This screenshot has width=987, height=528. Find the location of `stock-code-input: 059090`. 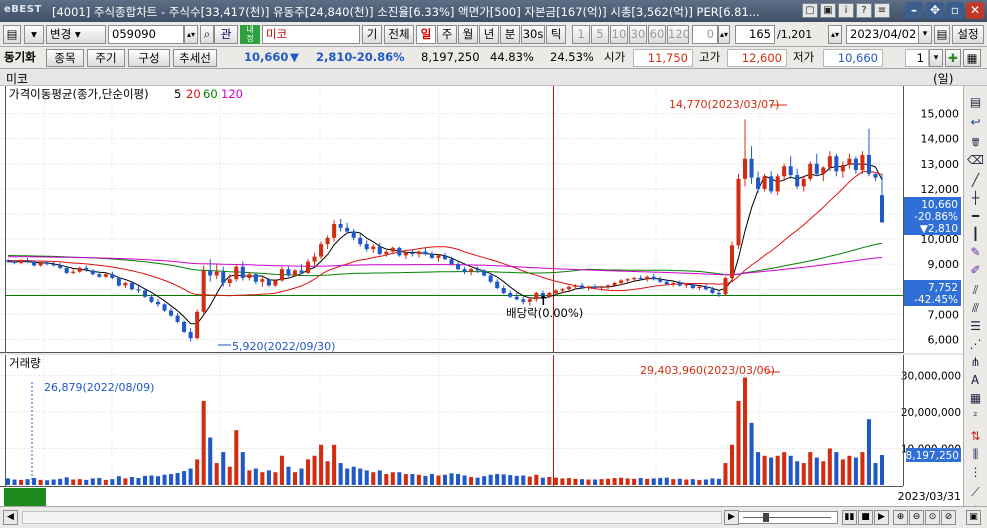

stock-code-input: 059090 is located at coordinates (146, 34).